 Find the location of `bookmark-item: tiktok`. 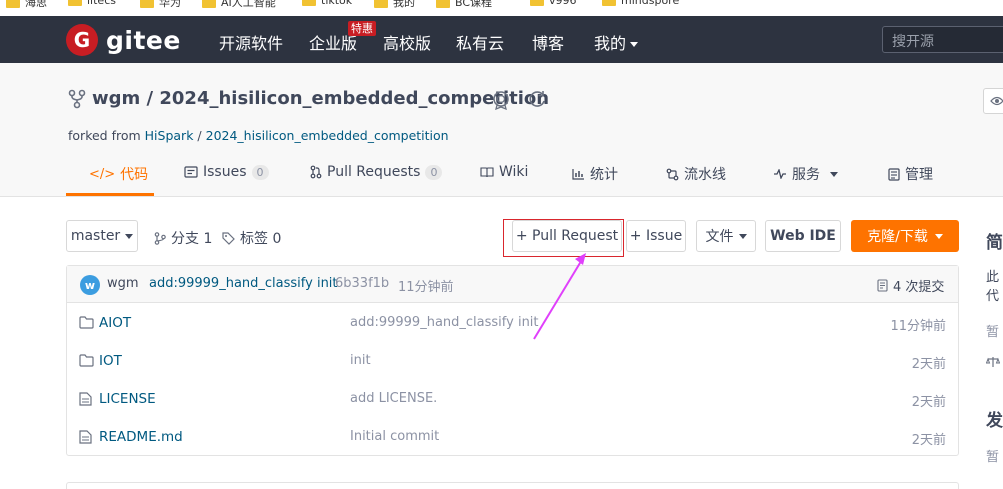

bookmark-item: tiktok is located at coordinates (327, 3).